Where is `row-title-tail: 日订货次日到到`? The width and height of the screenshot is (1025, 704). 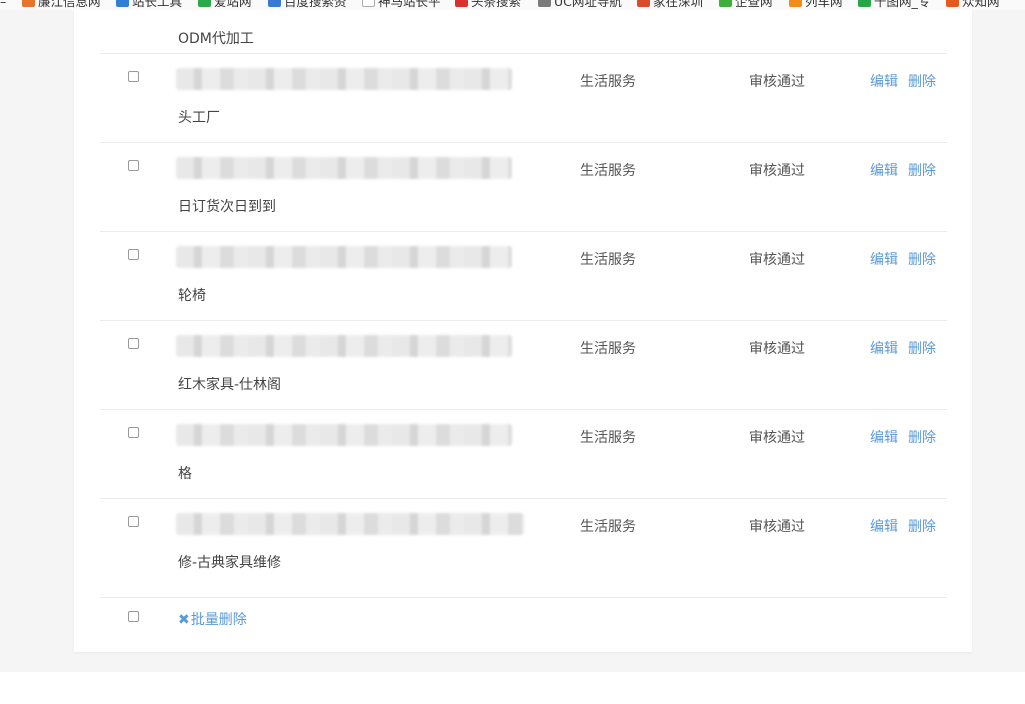
row-title-tail: 日订货次日到到 is located at coordinates (227, 207).